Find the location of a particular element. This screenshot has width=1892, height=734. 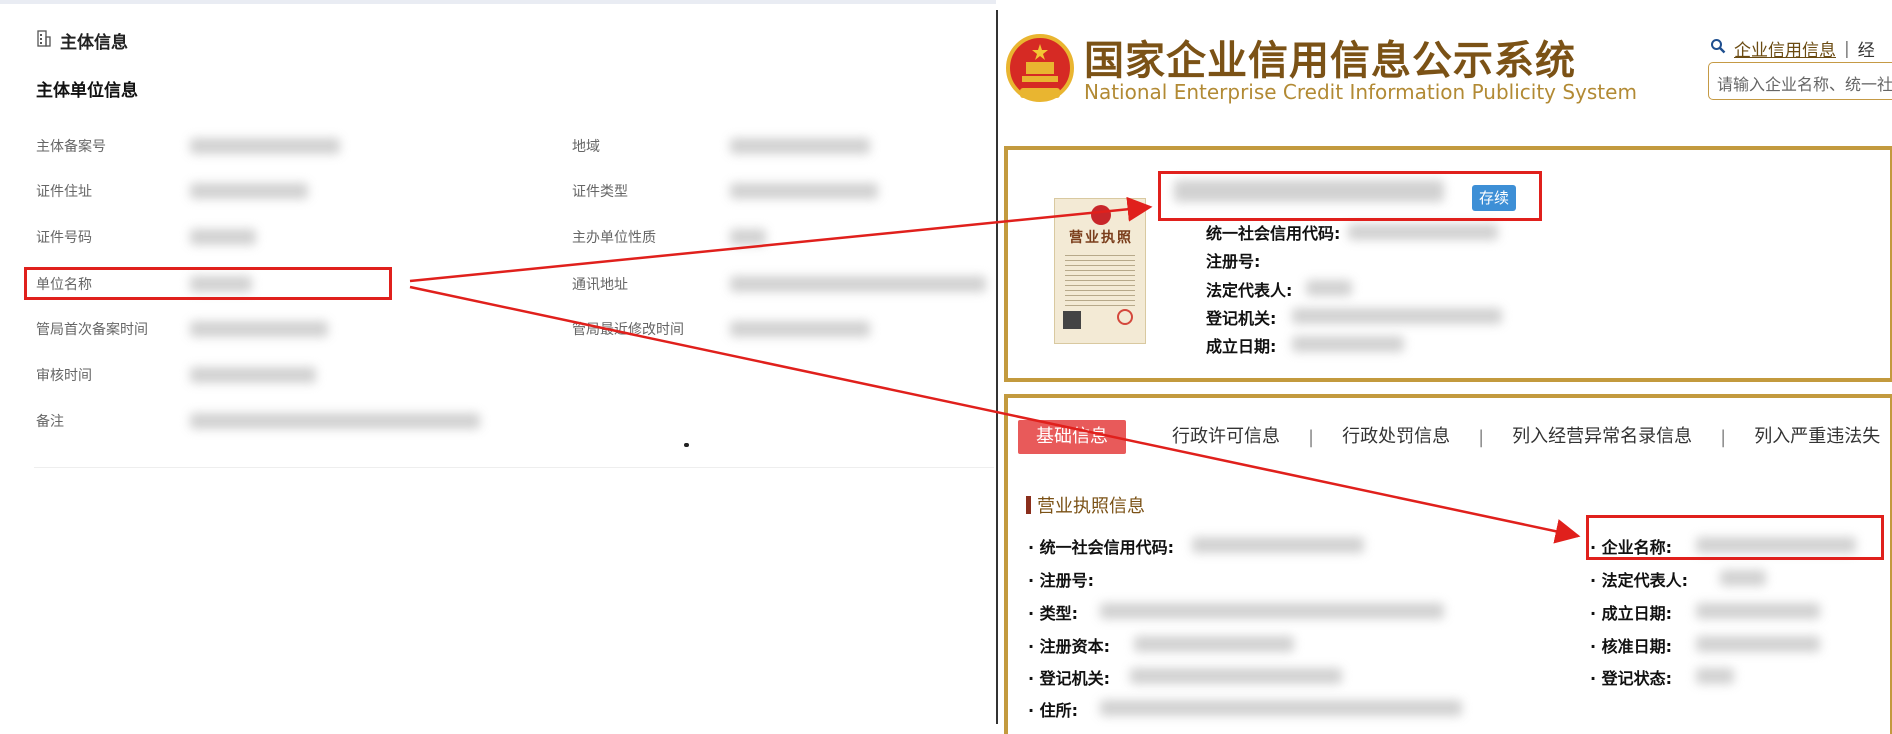

info-value-legal-rep is located at coordinates (1329, 288).